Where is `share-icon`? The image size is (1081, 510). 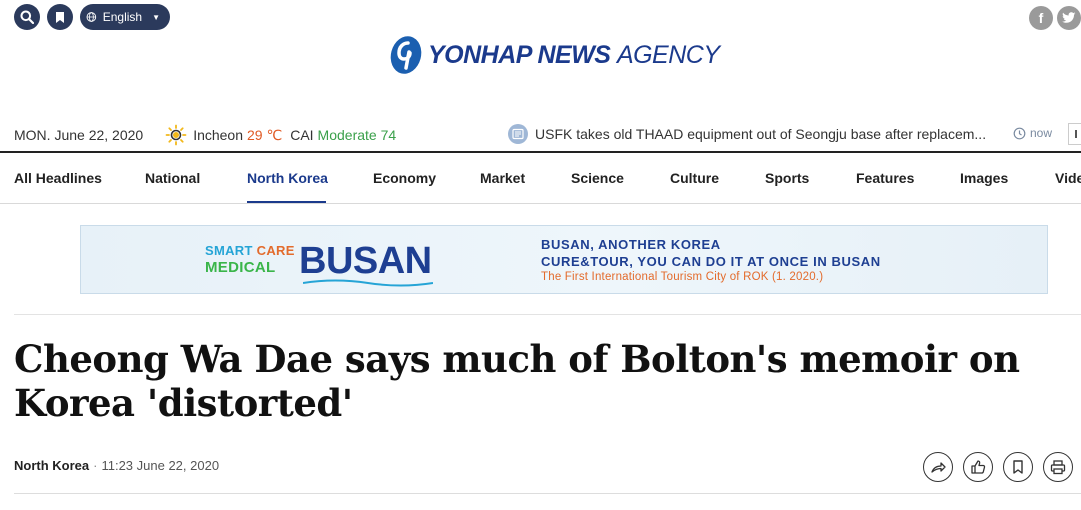
share-icon is located at coordinates (938, 467).